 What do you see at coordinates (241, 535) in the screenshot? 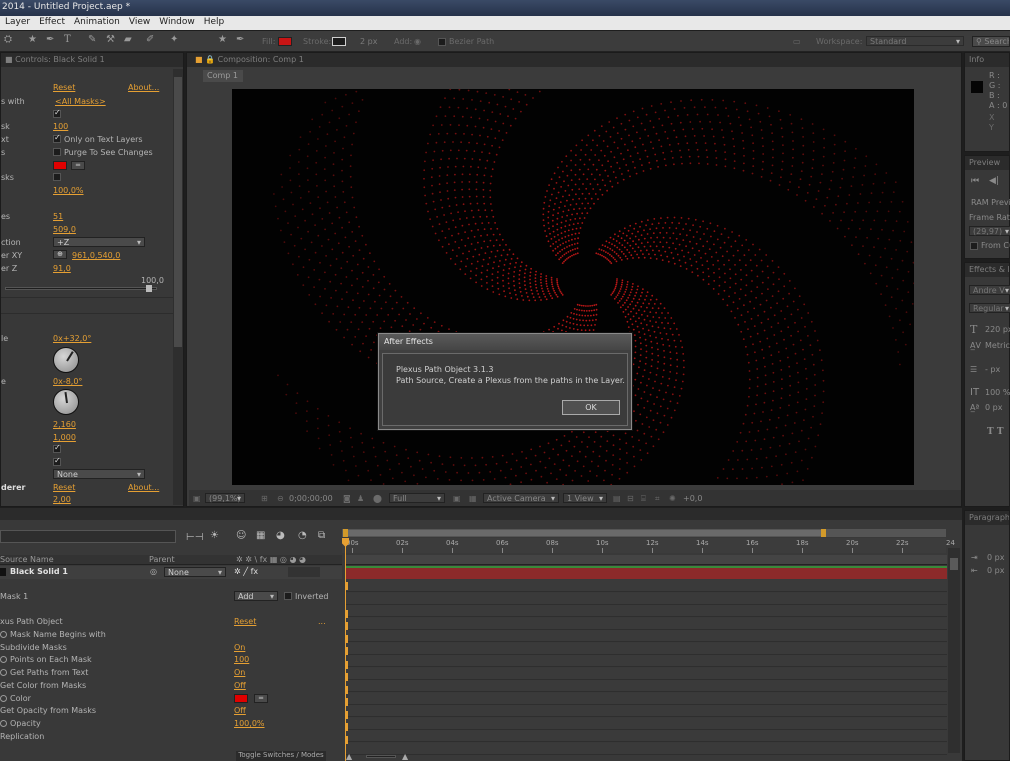
I see `shy-layers-icon: ☺` at bounding box center [241, 535].